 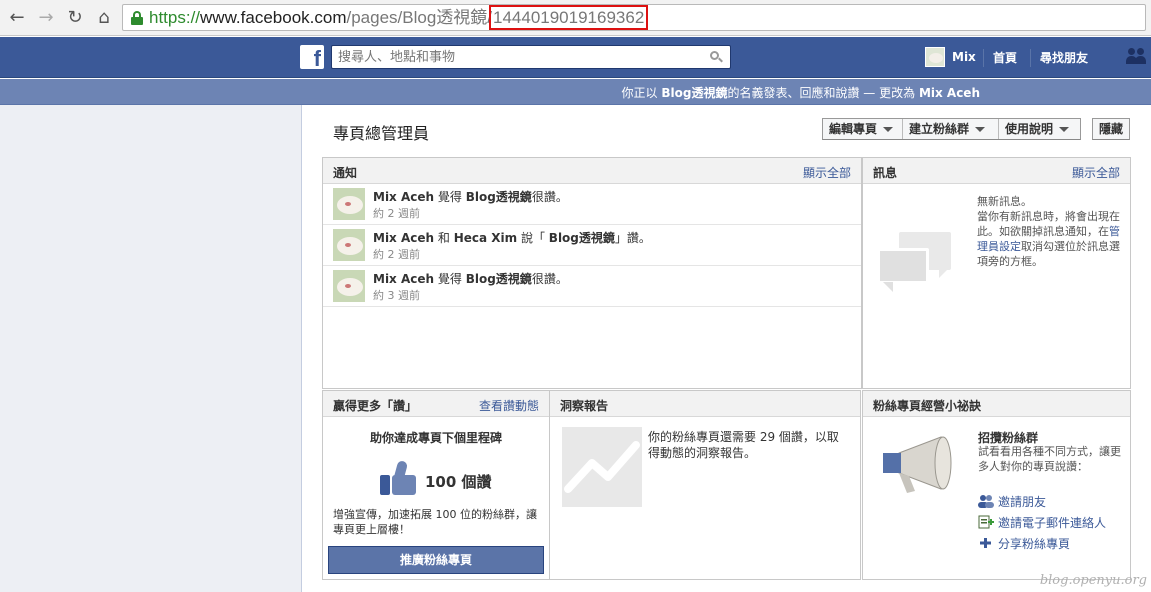 What do you see at coordinates (1093, 580) in the screenshot?
I see `watermark: blog.openyu.org` at bounding box center [1093, 580].